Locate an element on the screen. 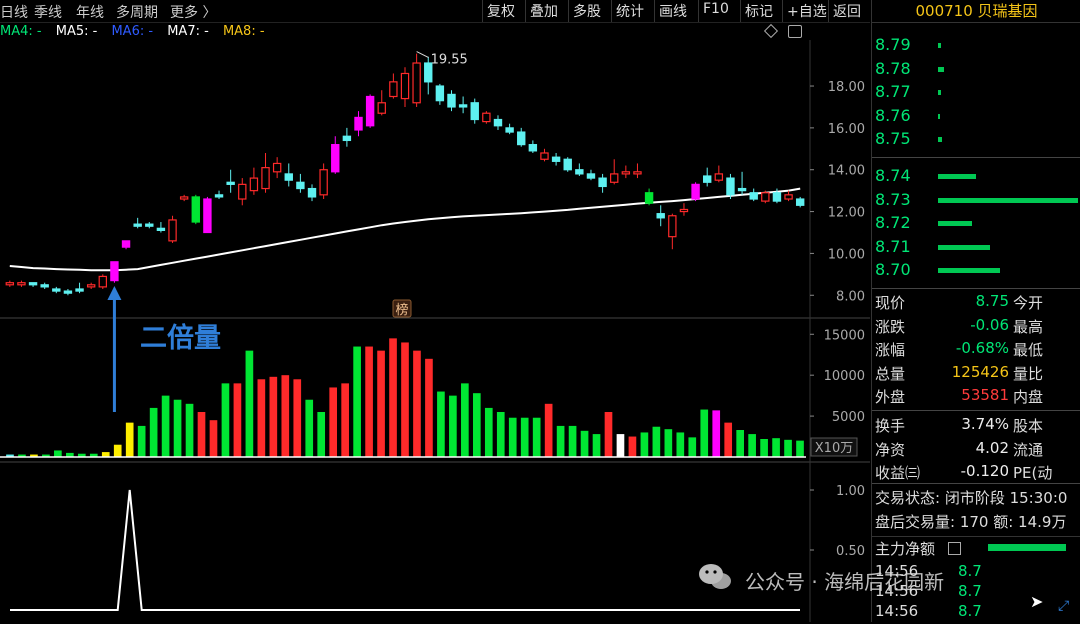  quote-right-label: 今开 is located at coordinates (1028, 303).